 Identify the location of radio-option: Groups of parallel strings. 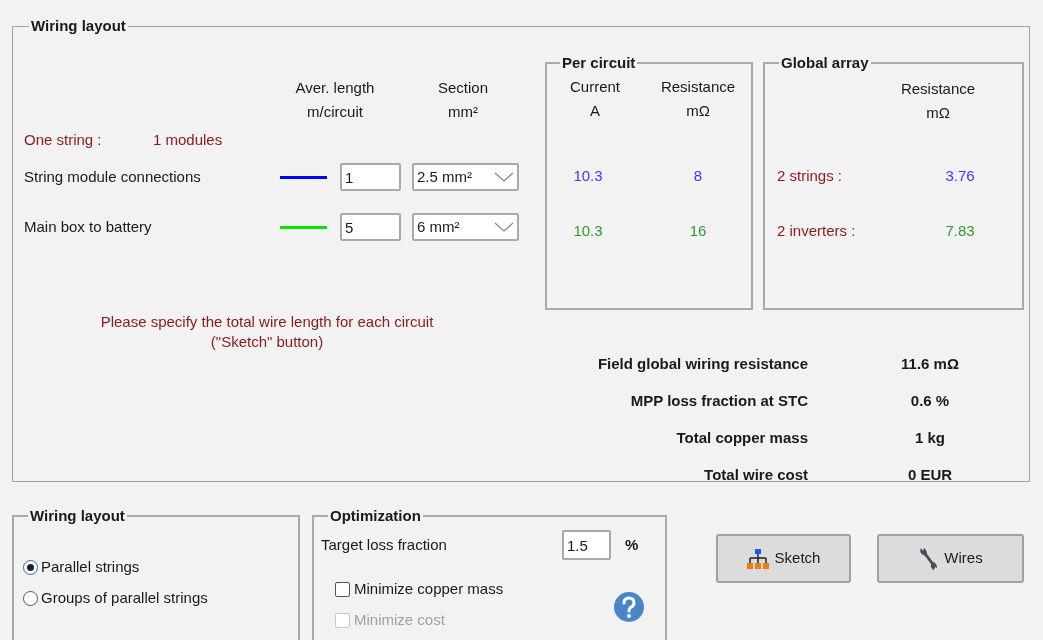
(160, 598).